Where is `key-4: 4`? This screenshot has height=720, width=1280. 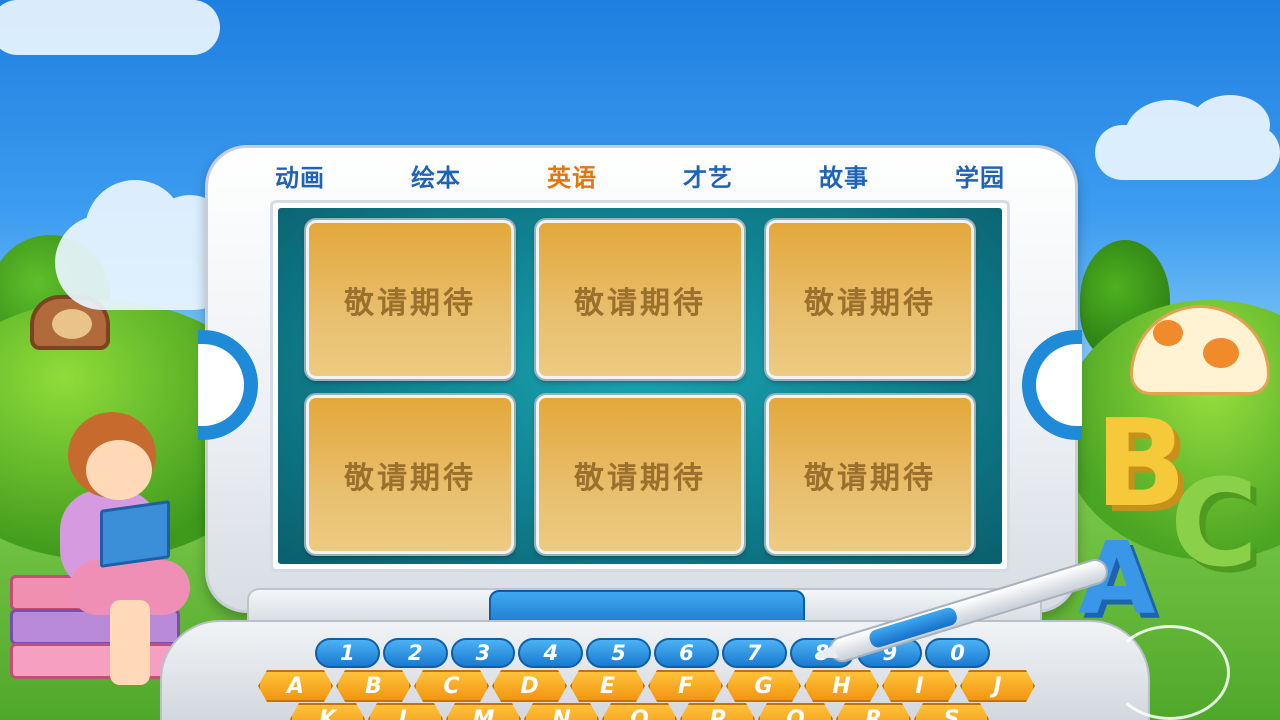 key-4: 4 is located at coordinates (551, 653).